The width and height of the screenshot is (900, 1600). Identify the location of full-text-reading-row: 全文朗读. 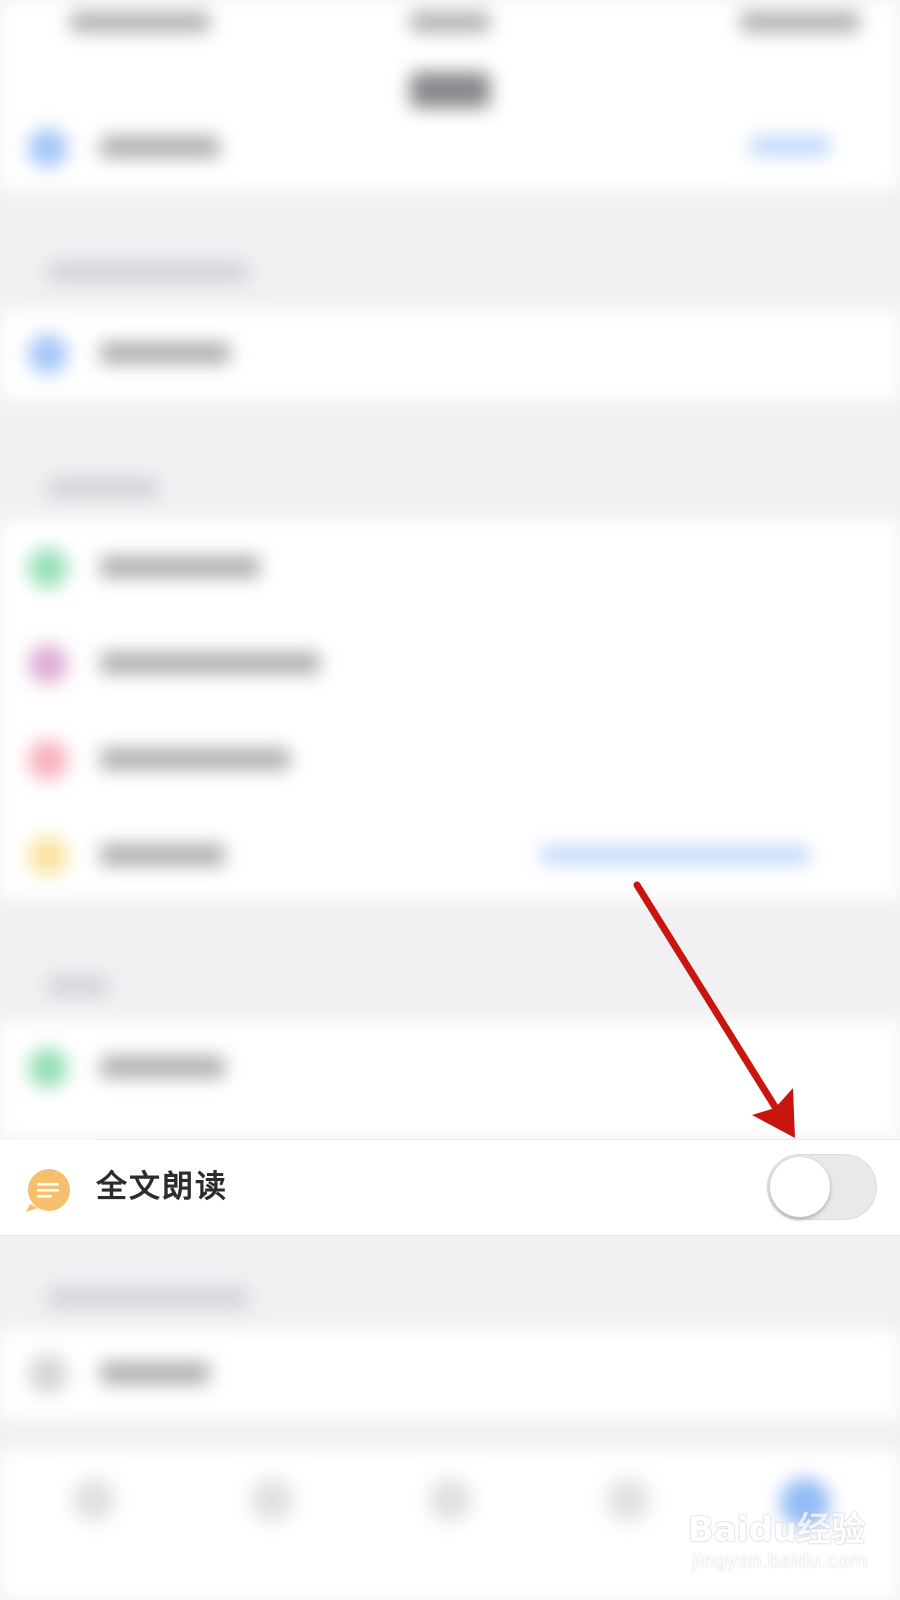
(450, 1188).